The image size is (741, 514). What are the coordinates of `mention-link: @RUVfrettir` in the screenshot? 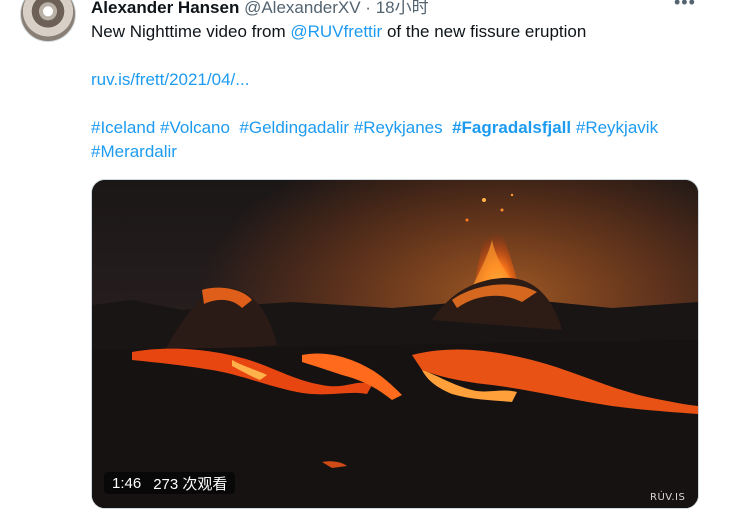 It's located at (336, 31).